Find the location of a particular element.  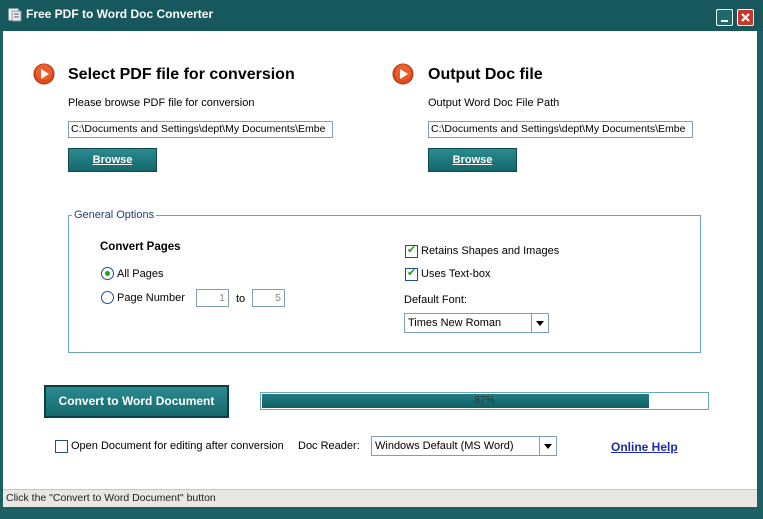

doc-reader-label: Doc Reader: is located at coordinates (329, 446).